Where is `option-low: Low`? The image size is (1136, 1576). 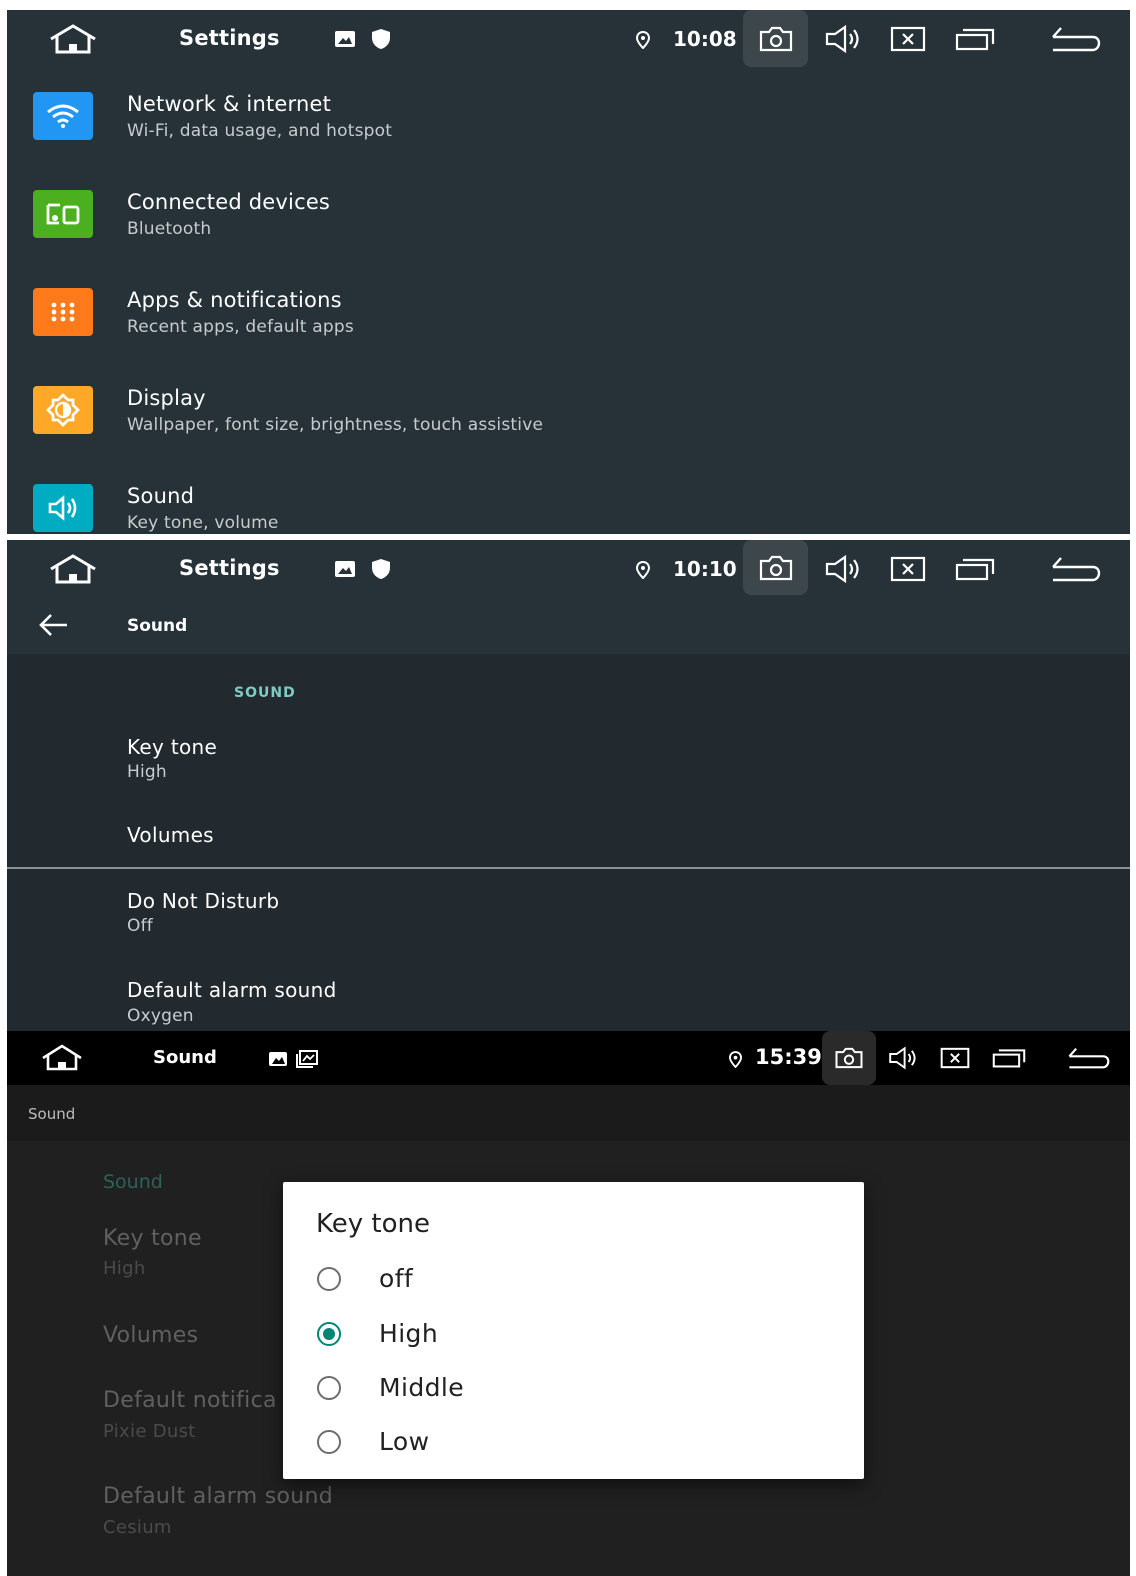
option-low: Low is located at coordinates (573, 1442).